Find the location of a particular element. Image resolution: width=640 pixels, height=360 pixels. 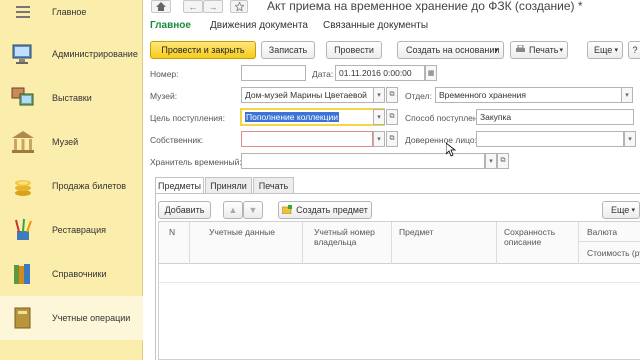

owner-label: Собственник: is located at coordinates (177, 140).